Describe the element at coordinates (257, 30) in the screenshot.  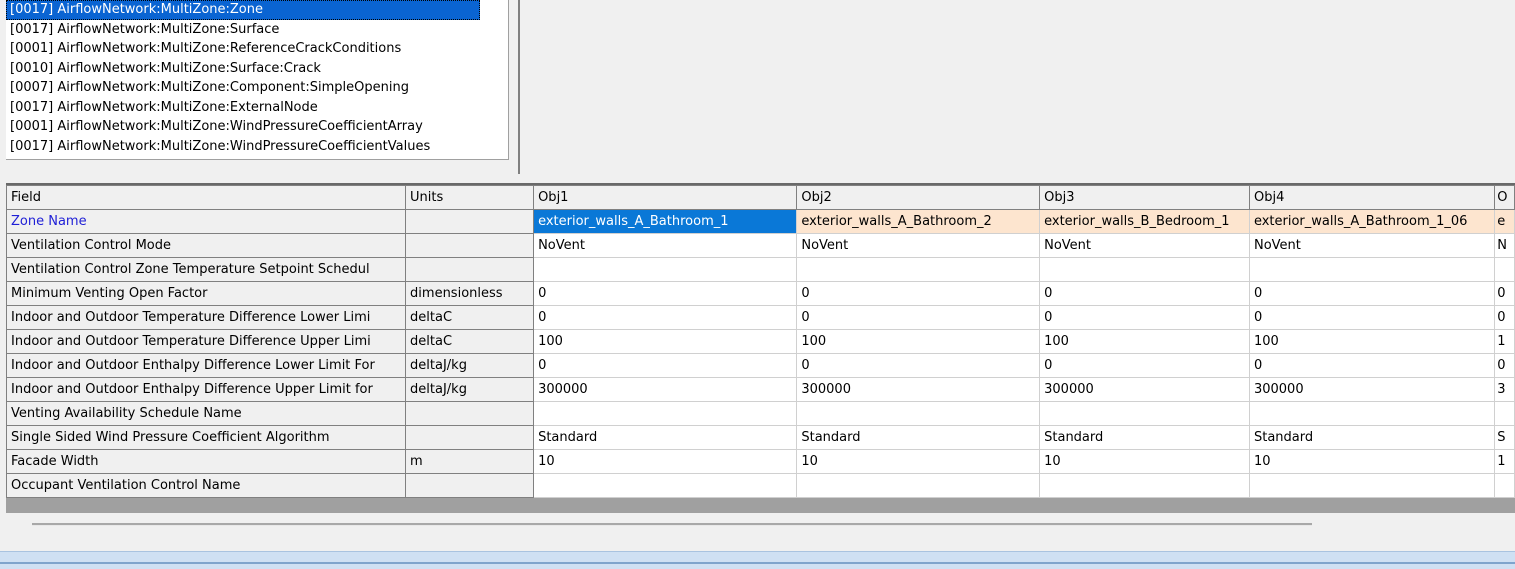
I see `list-item-multizone-surface: [0017] AirflowNetwork:MultiZone:Surface` at that location.